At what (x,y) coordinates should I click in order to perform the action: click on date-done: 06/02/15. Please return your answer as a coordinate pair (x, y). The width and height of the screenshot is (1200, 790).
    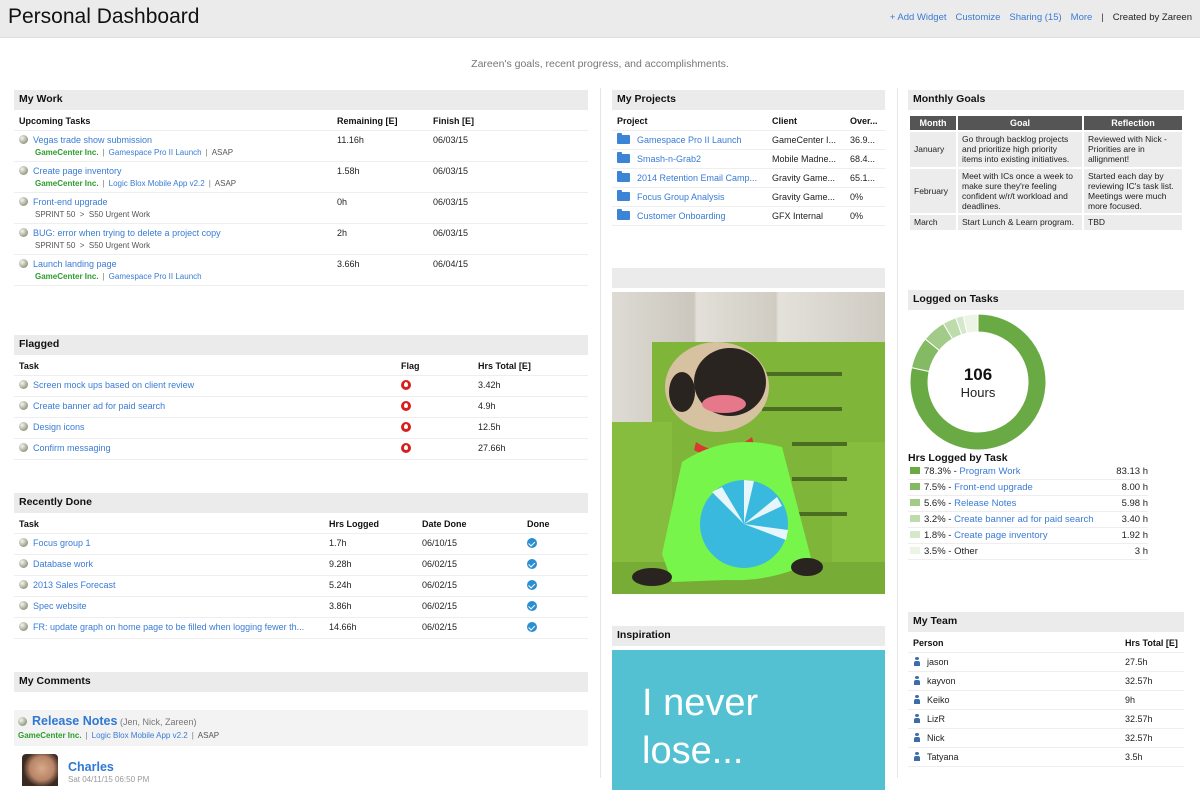
    Looking at the image, I should click on (469, 628).